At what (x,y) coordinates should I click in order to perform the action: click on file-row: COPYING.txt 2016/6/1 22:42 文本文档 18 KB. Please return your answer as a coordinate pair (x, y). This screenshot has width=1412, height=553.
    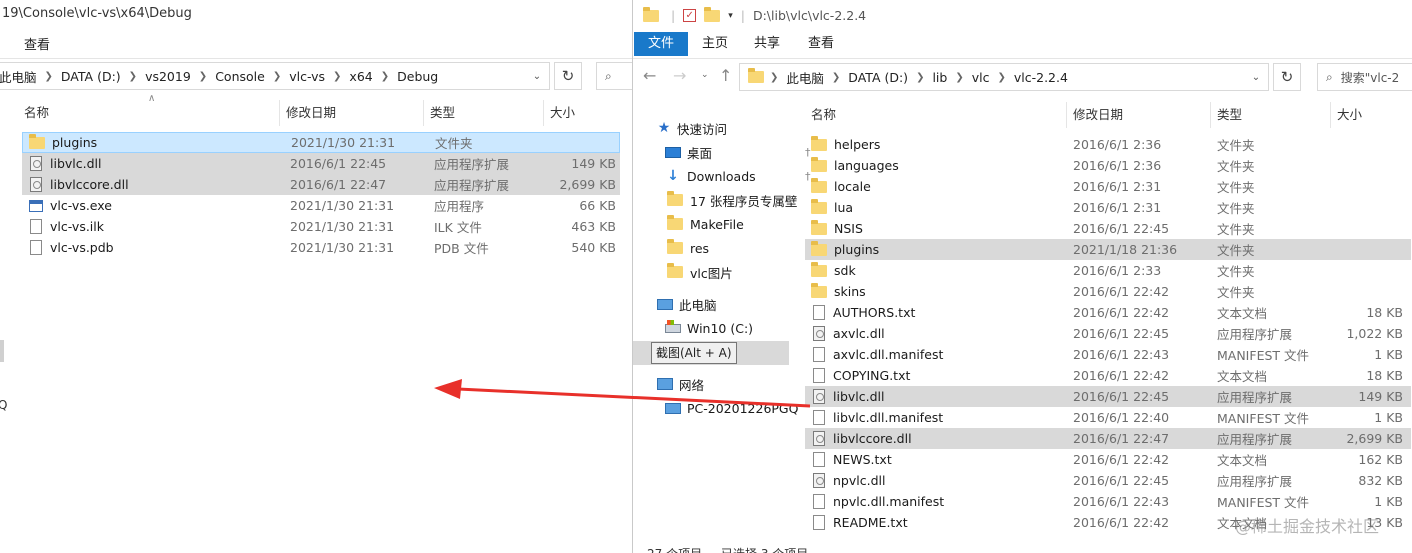
    Looking at the image, I should click on (1108, 375).